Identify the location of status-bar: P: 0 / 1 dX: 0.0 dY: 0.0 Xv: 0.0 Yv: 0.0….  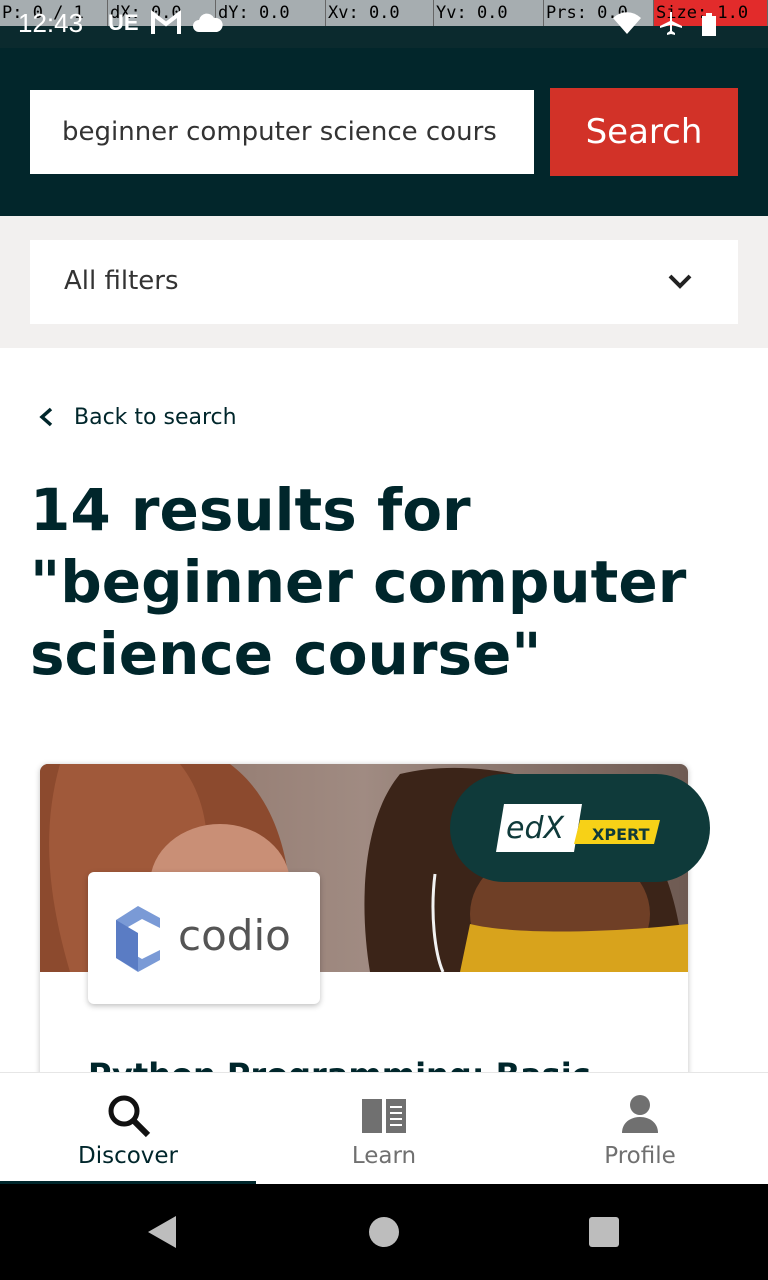
(384, 24).